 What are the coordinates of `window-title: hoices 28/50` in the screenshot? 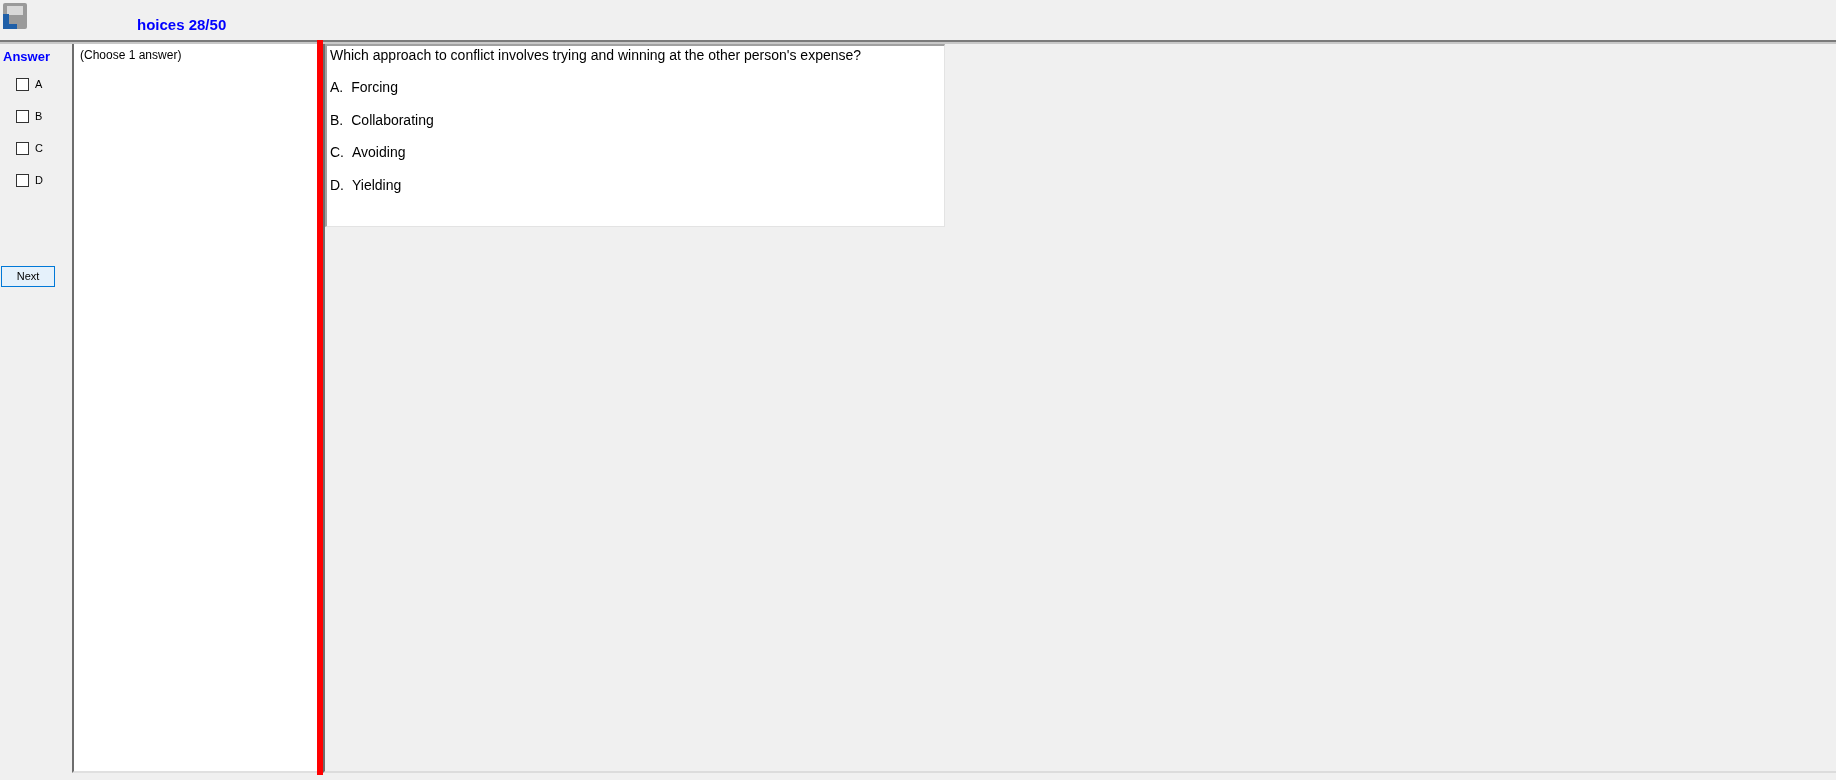 It's located at (182, 25).